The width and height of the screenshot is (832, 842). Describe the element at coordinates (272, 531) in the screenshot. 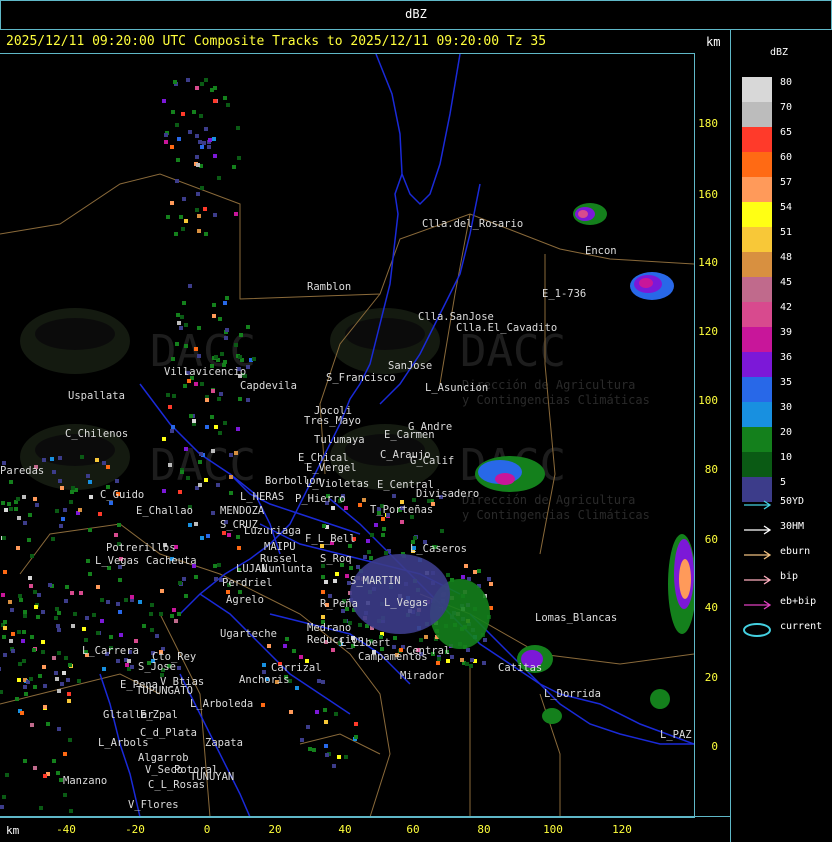

I see `place-label: Luzuriaga` at that location.